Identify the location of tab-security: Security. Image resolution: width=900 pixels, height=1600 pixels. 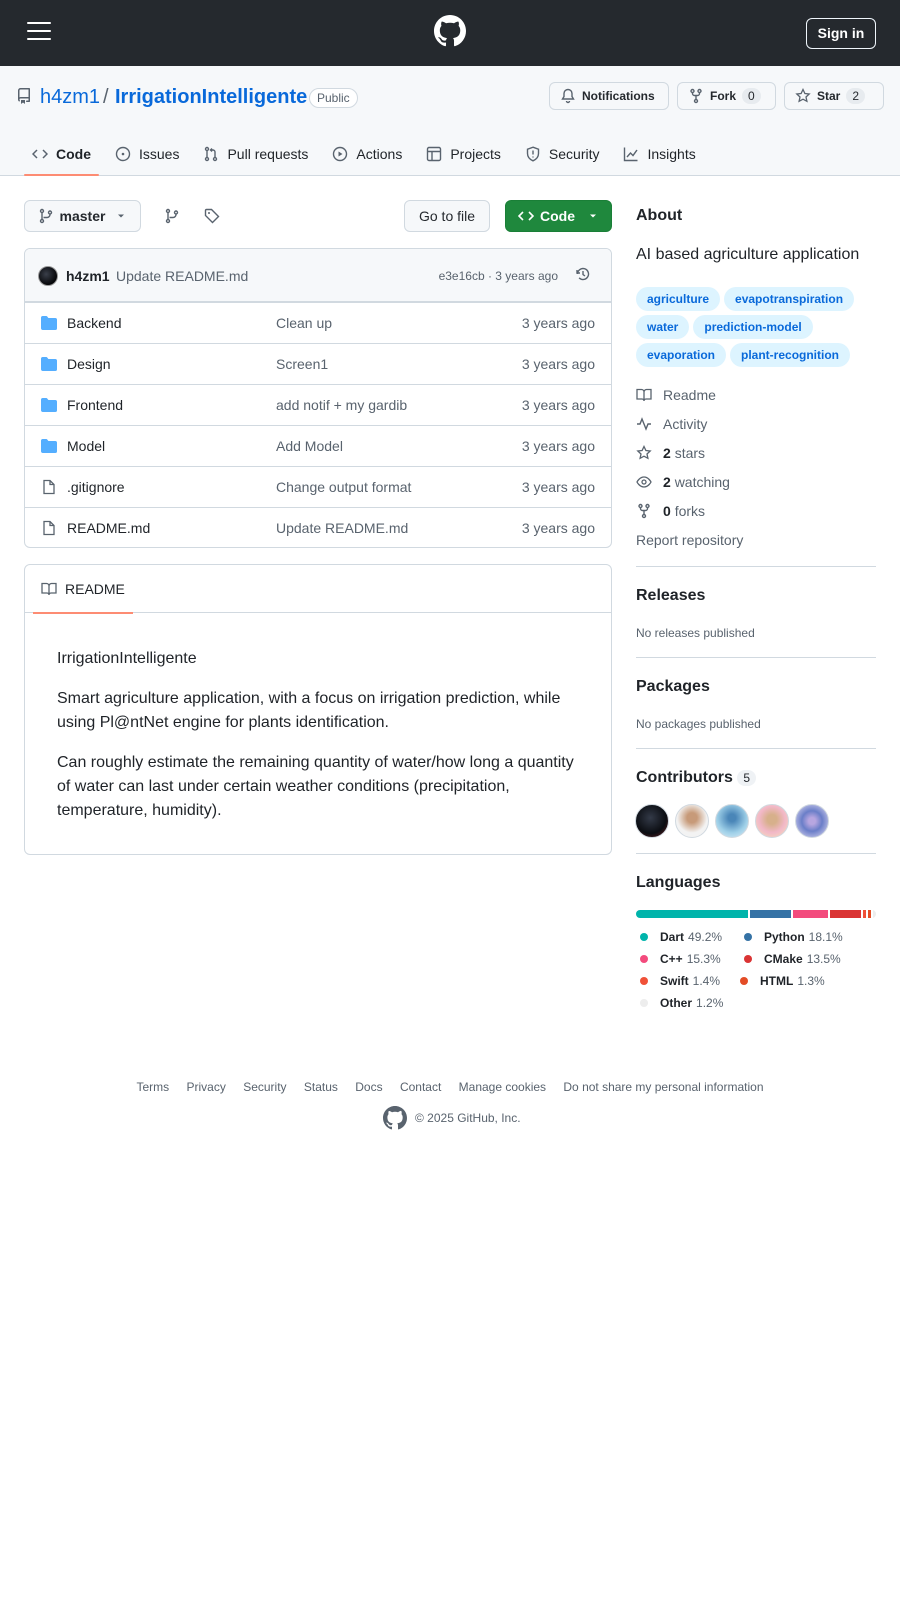
(562, 154).